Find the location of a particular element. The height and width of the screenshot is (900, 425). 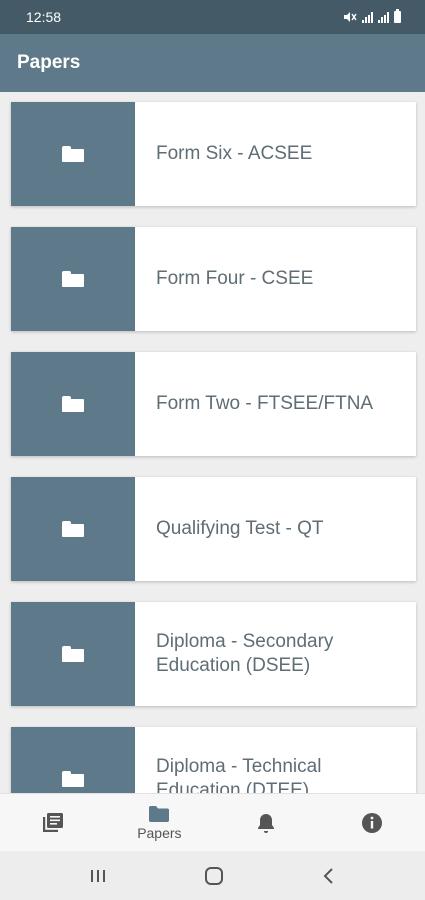

paper-card-dtee: Diploma - Technical Education (DTEE) is located at coordinates (213, 760).